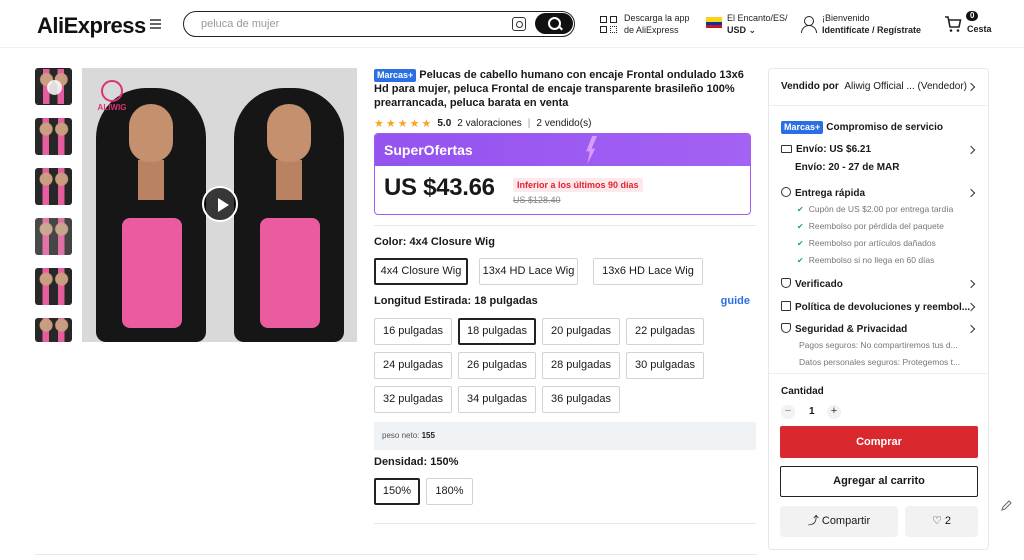 The width and height of the screenshot is (1024, 560). Describe the element at coordinates (834, 412) in the screenshot. I see `quantity-increase-button: +` at that location.